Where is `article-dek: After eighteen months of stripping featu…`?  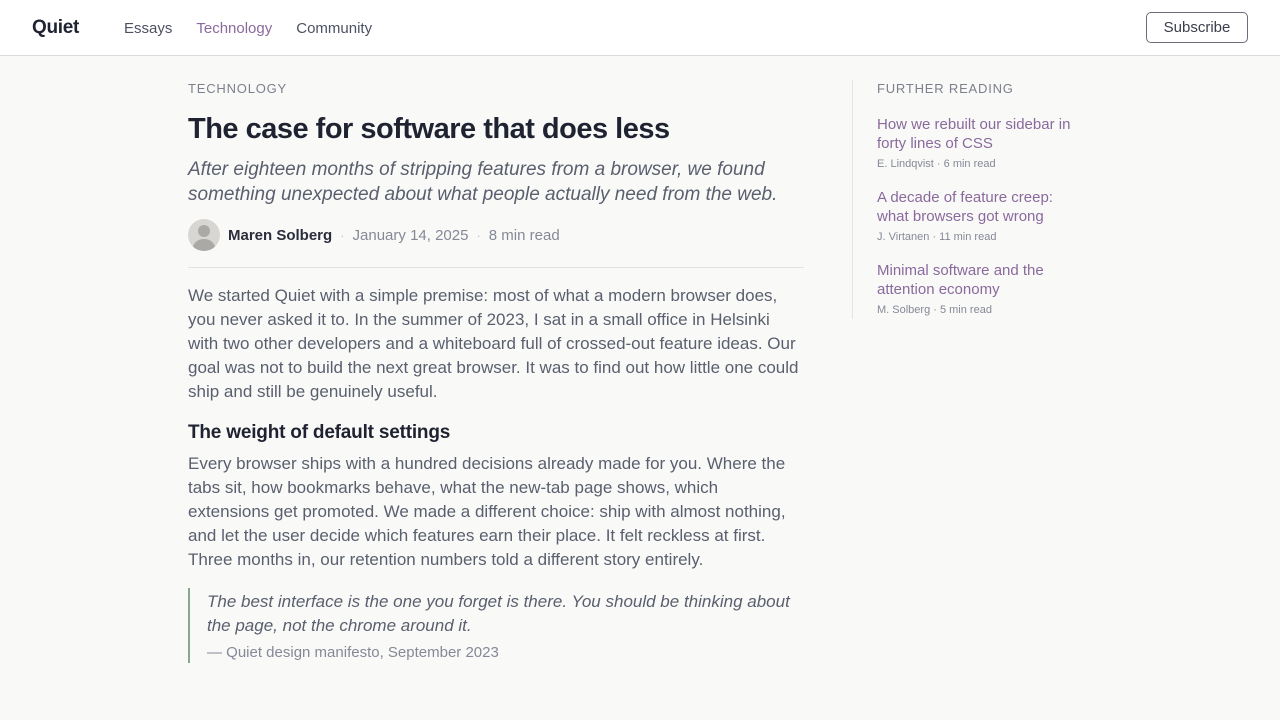 article-dek: After eighteen months of stripping featu… is located at coordinates (483, 182).